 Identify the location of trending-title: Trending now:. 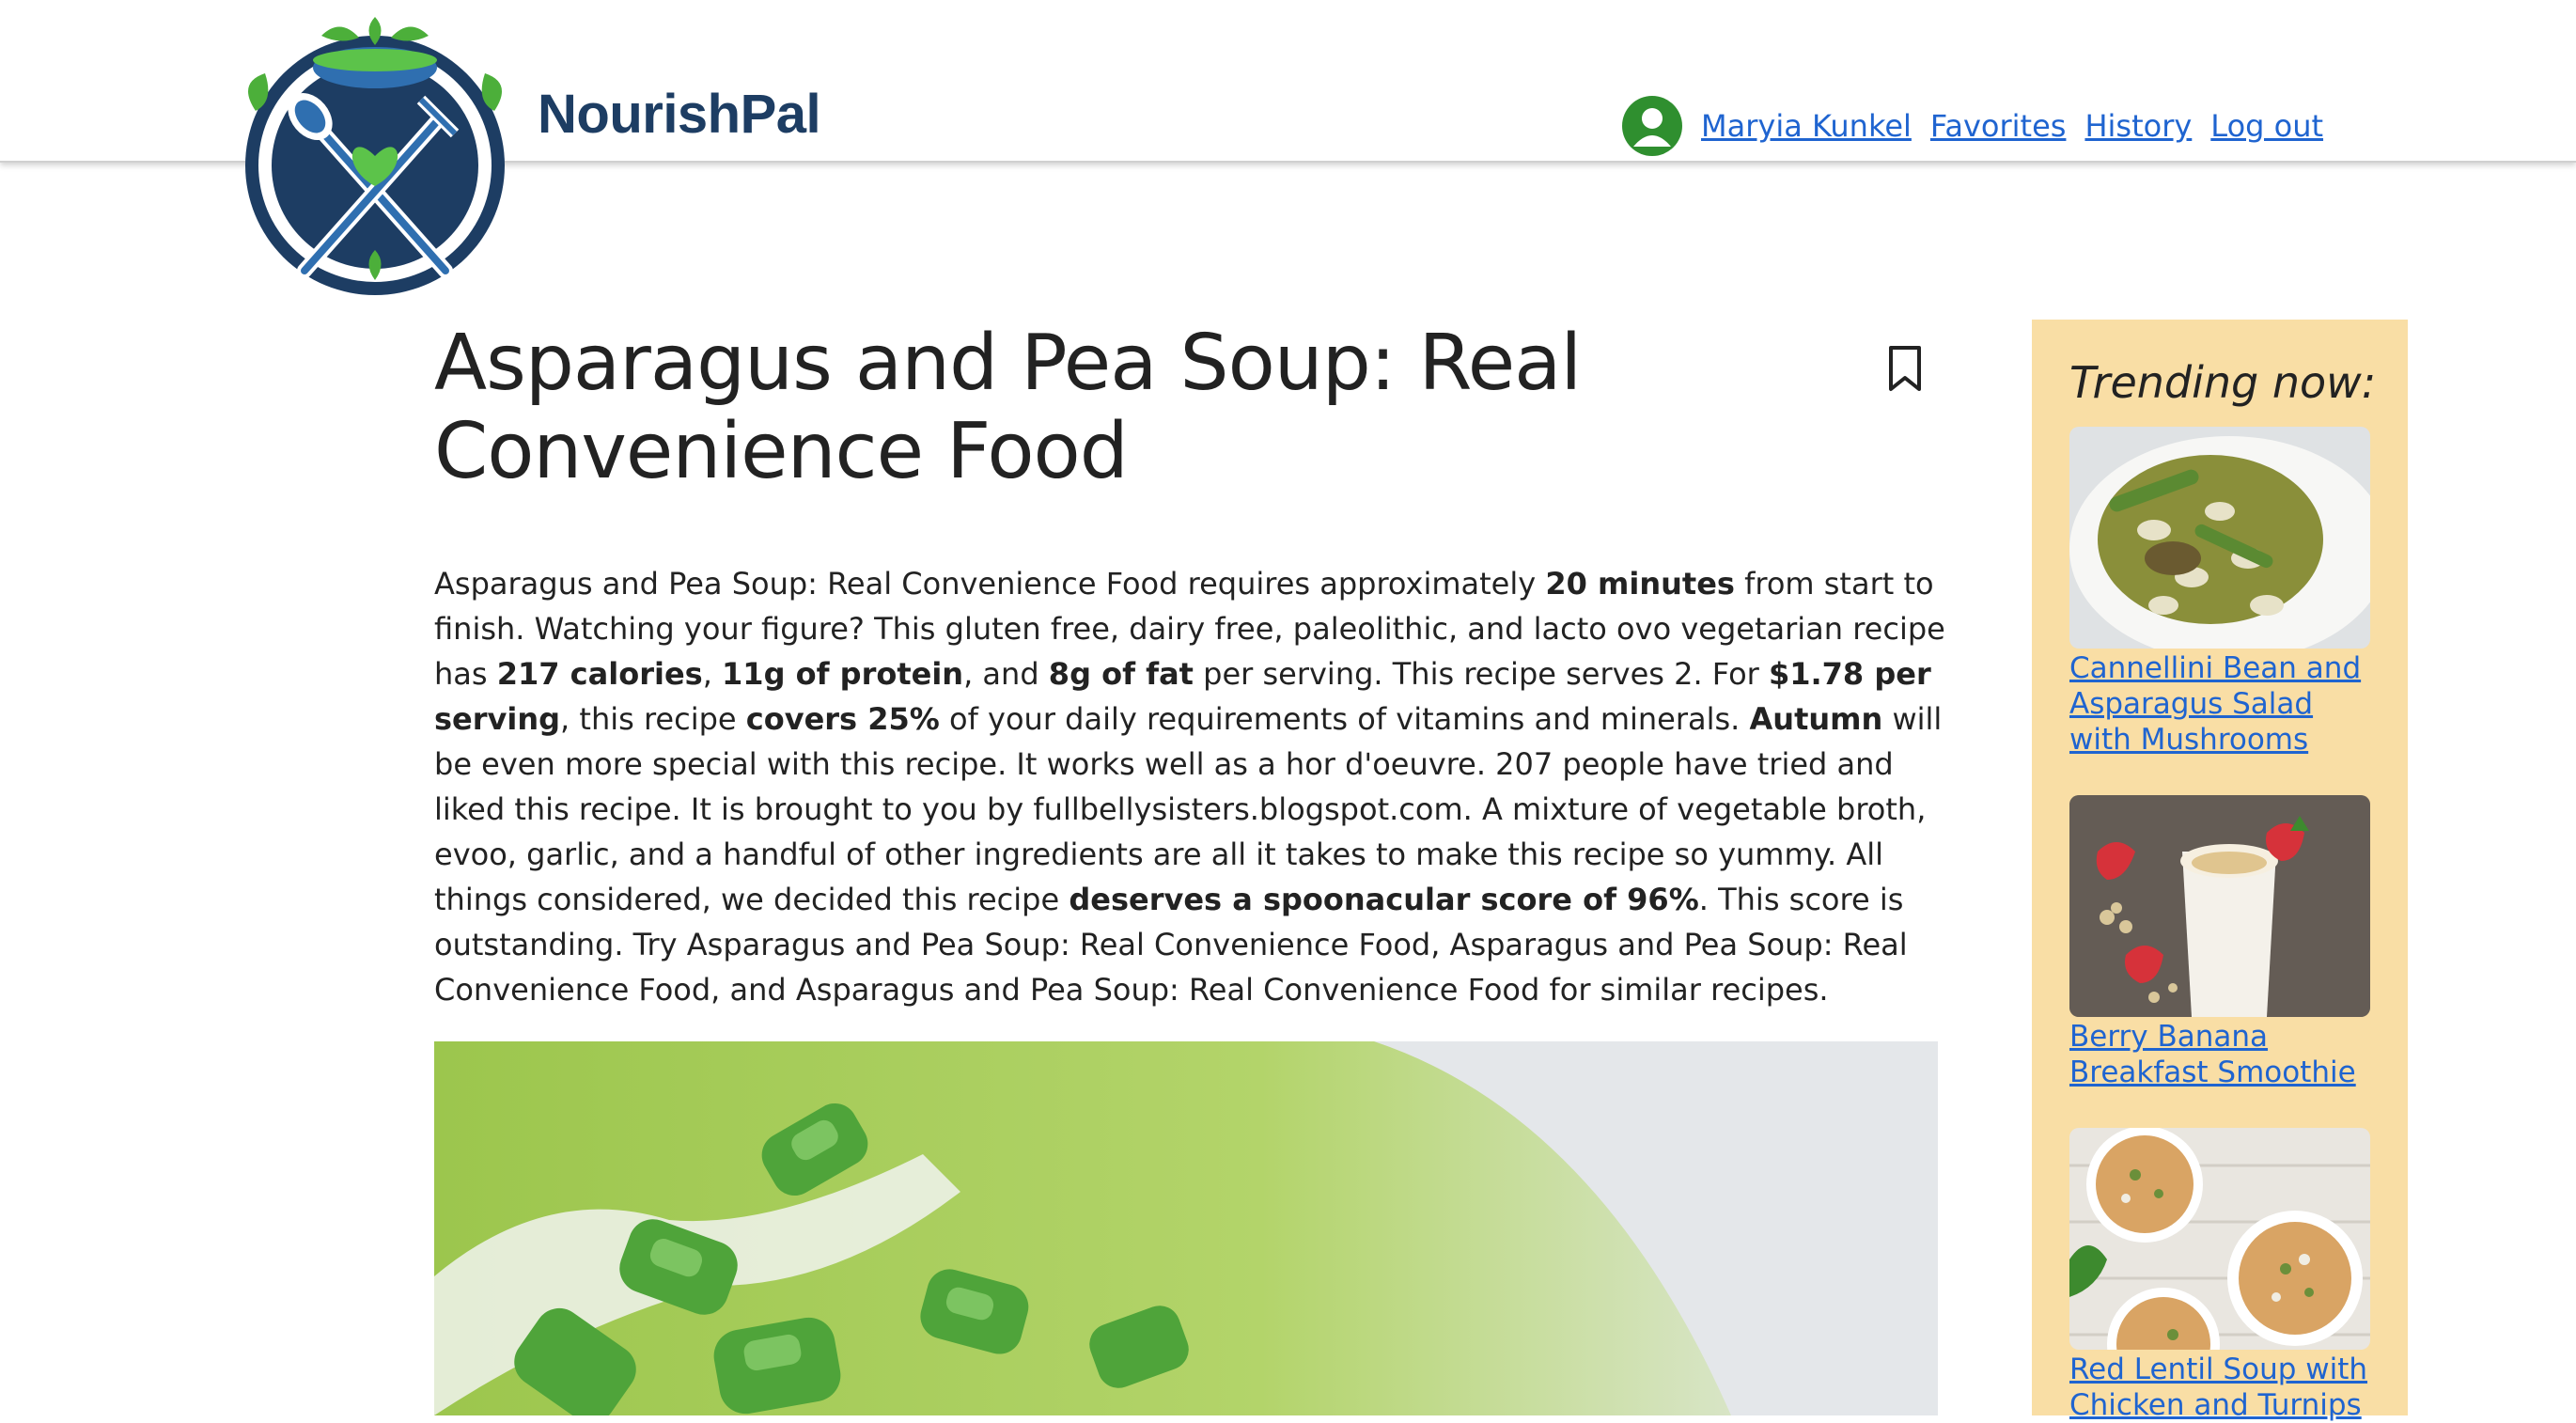
(2223, 382).